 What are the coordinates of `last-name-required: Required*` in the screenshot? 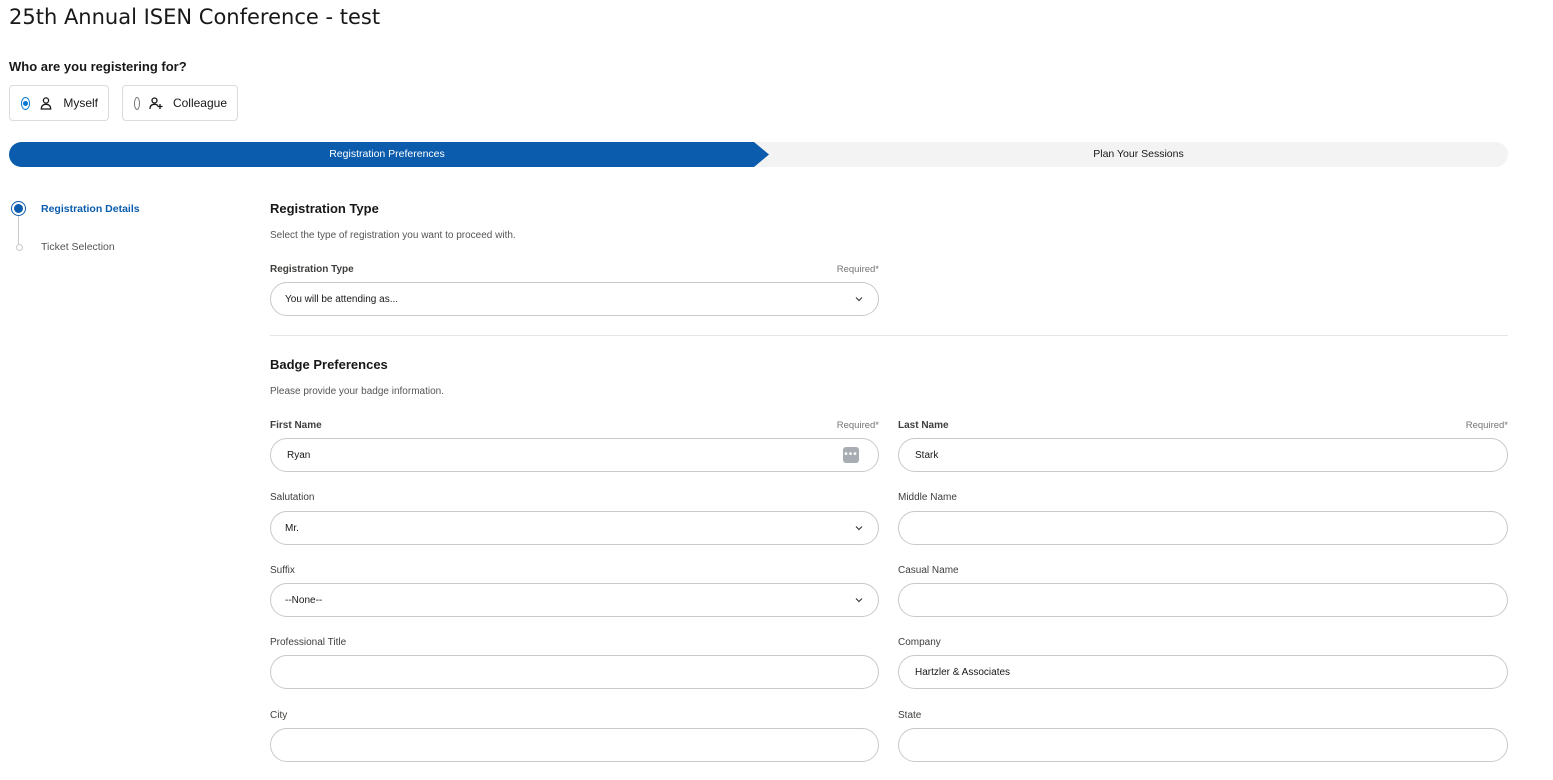 It's located at (1486, 425).